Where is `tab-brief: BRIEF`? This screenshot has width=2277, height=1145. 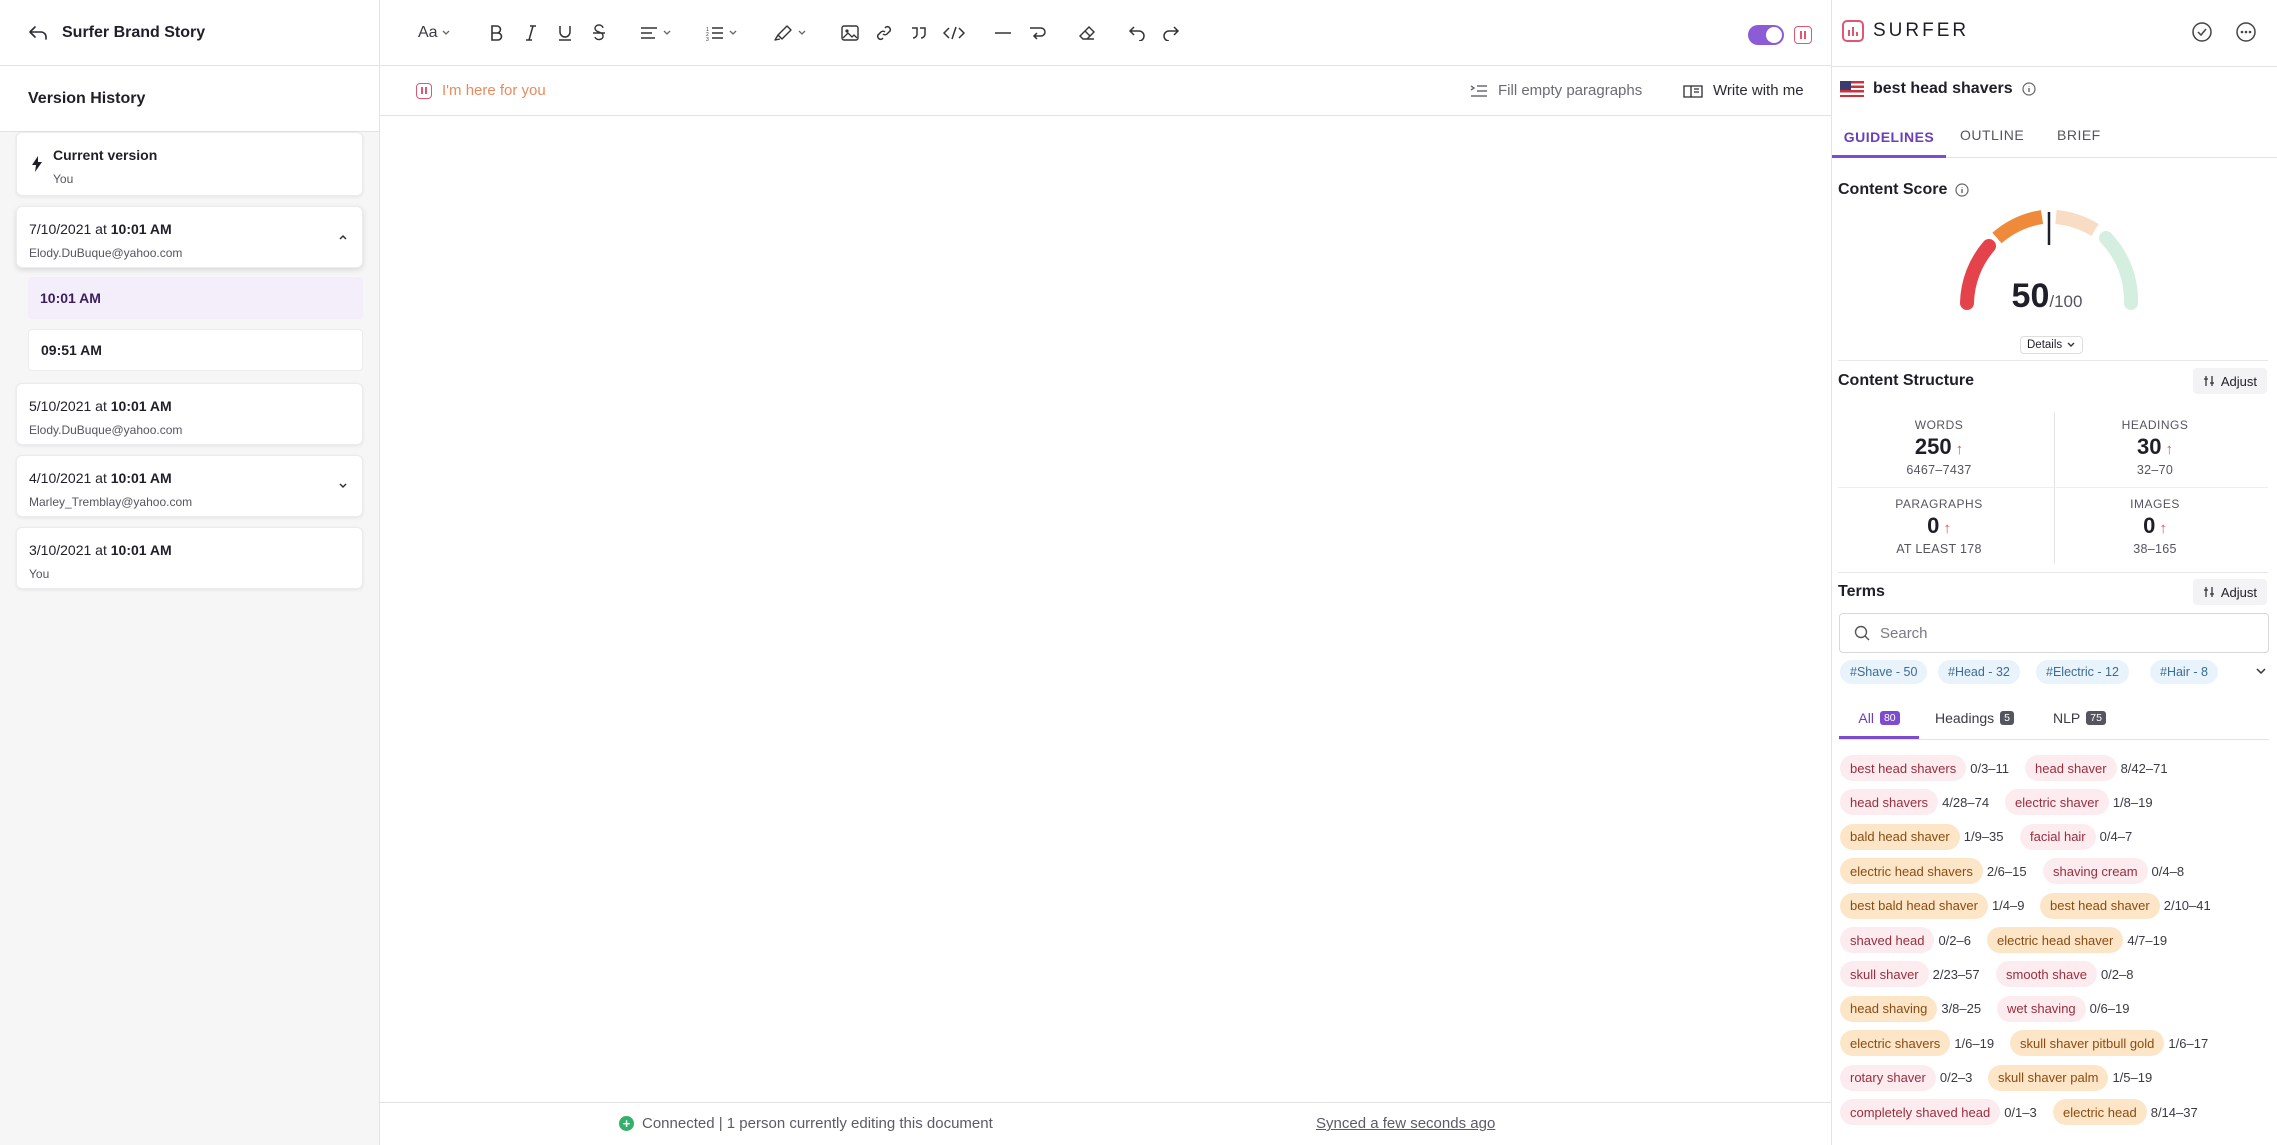
tab-brief: BRIEF is located at coordinates (2079, 135).